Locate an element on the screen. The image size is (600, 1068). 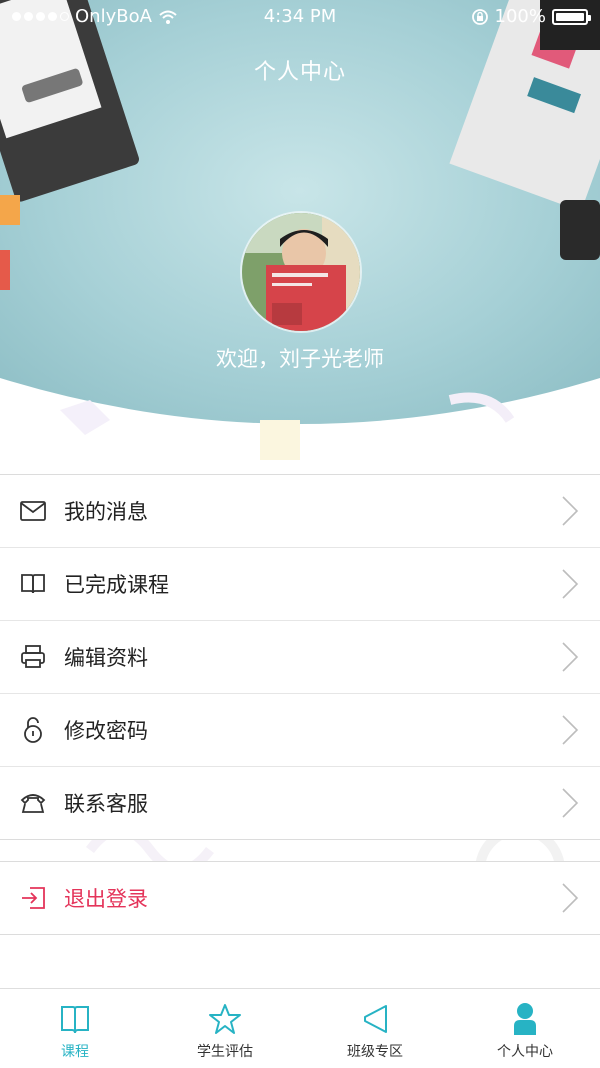
tab-profile: 个人中心 is located at coordinates (525, 1028).